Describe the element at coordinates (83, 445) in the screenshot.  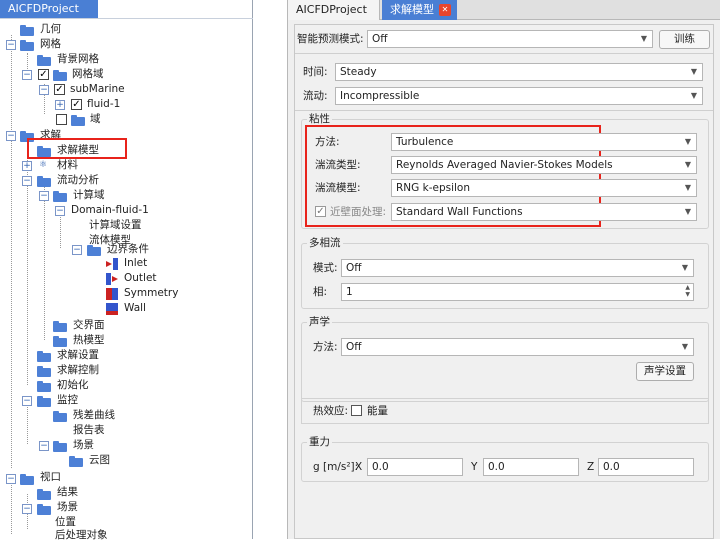
I see `tree-item-scene: 场景` at that location.